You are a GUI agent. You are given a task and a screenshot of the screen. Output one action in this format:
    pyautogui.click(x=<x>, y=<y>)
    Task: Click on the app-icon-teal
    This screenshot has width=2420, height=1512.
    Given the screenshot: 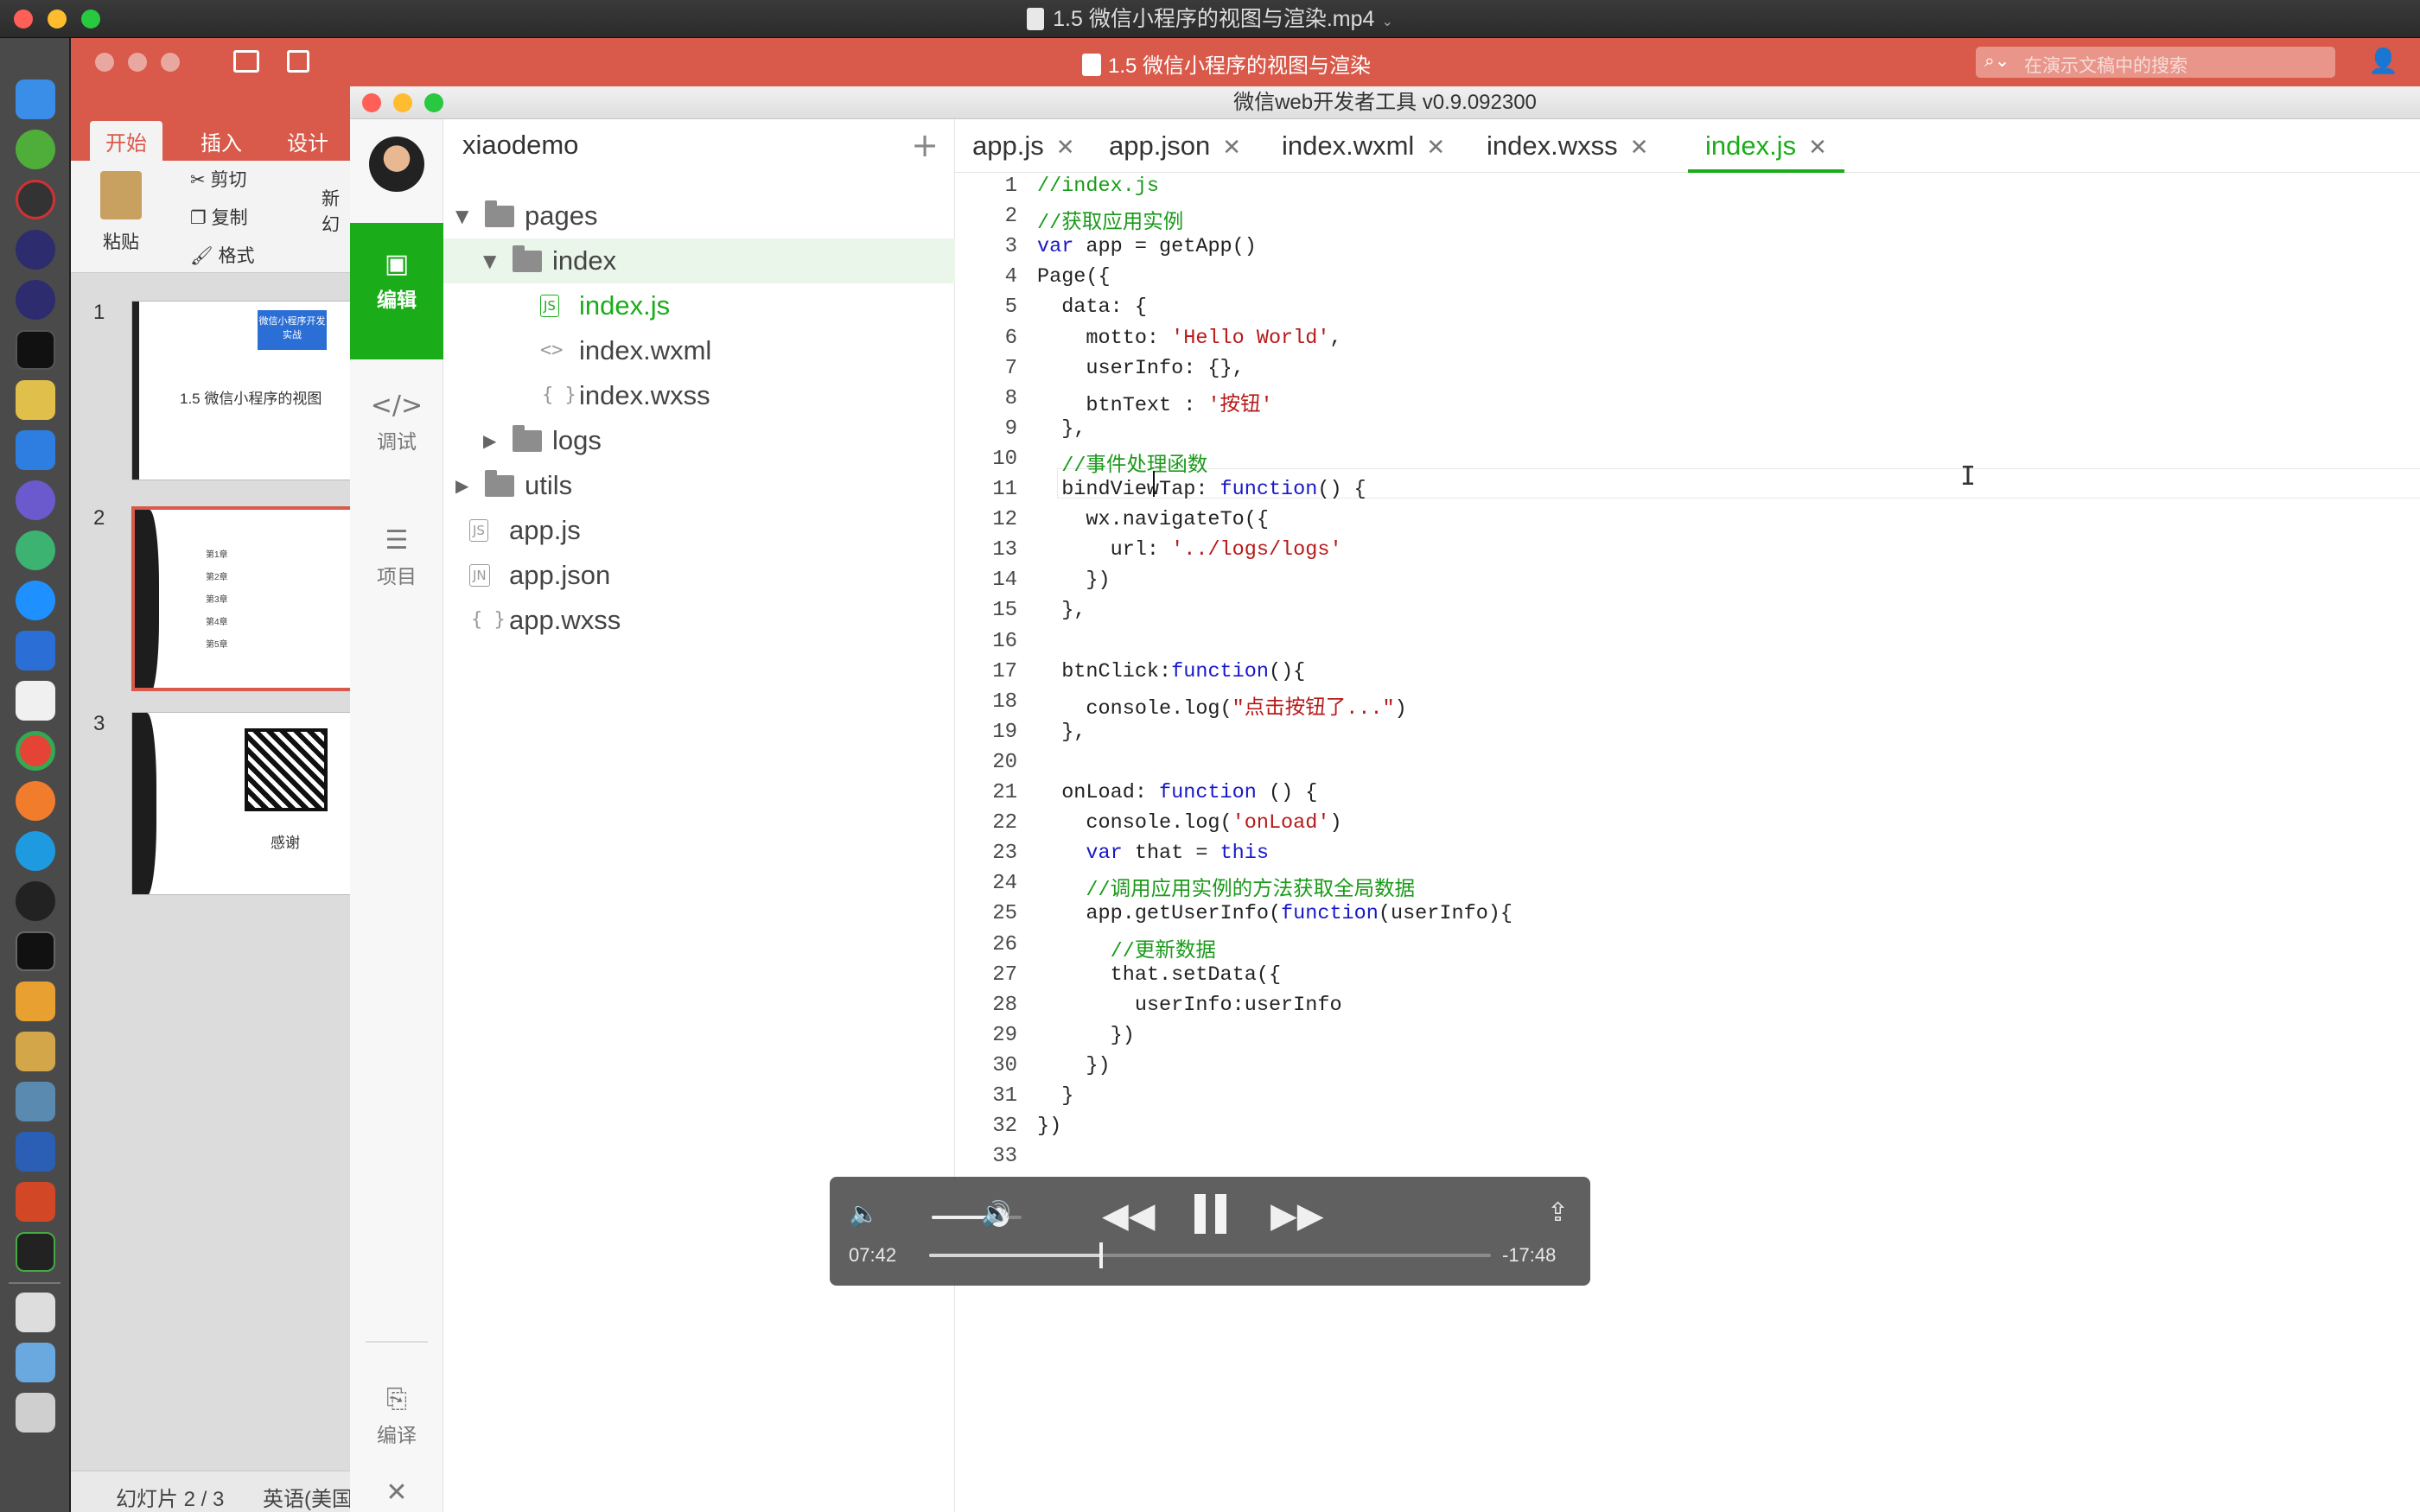 What is the action you would take?
    pyautogui.click(x=35, y=550)
    